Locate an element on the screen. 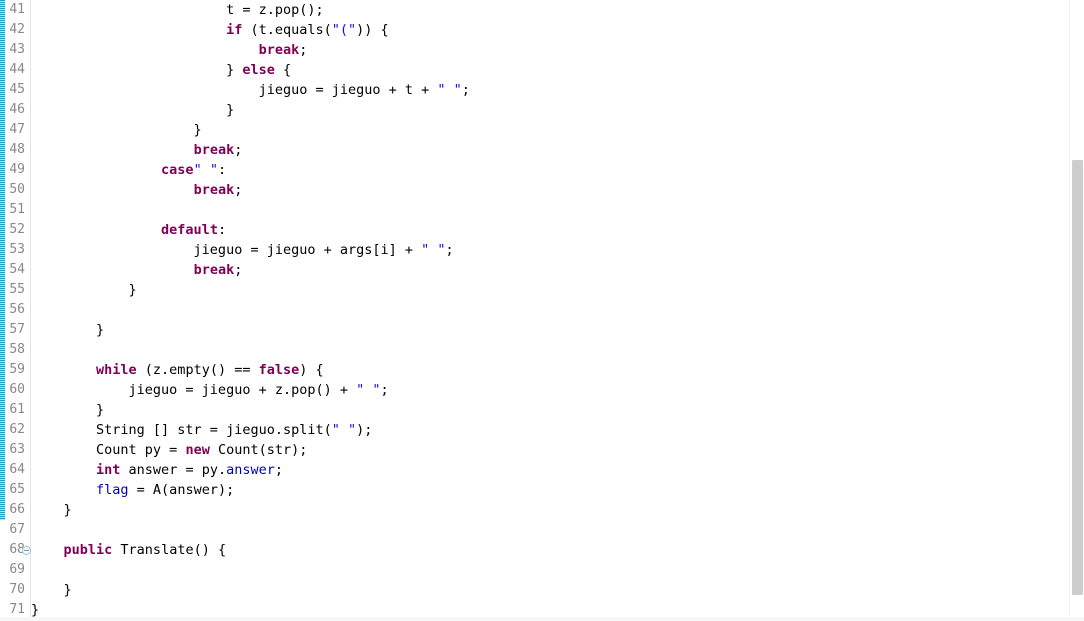 This screenshot has height=621, width=1084. line-number: 47 is located at coordinates (17, 129).